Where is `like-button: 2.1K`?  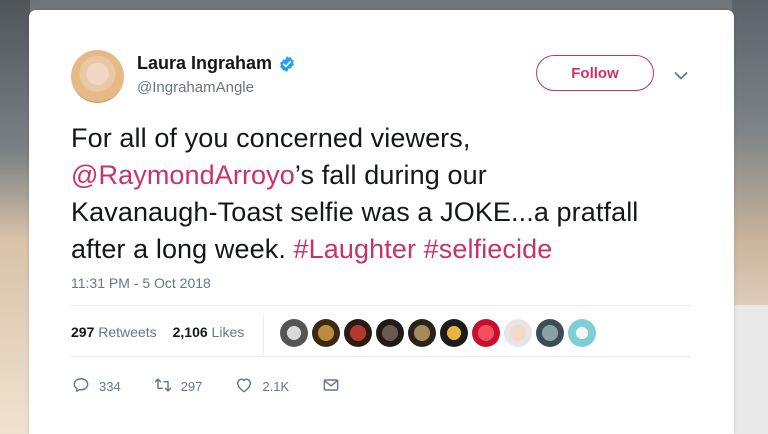 like-button: 2.1K is located at coordinates (261, 386).